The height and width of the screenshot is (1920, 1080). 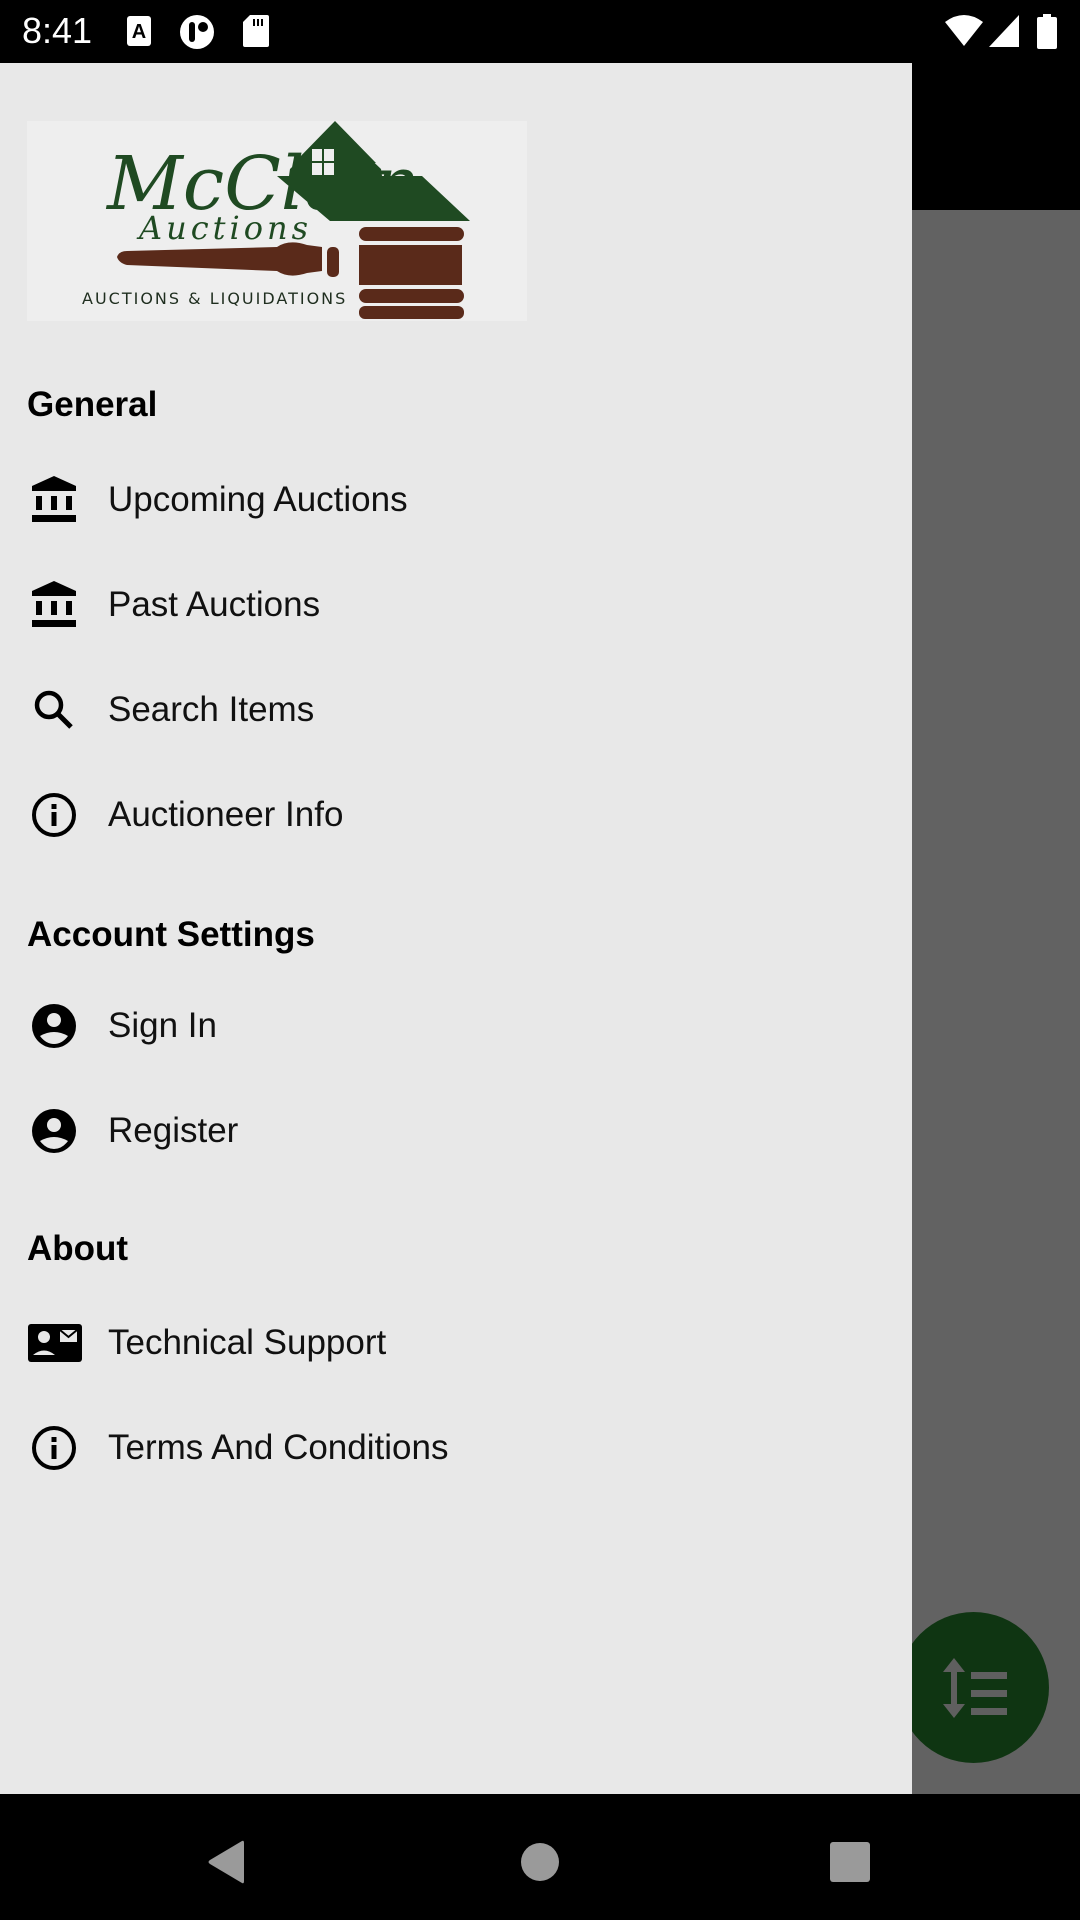 I want to click on menu-label: Register, so click(x=173, y=1130).